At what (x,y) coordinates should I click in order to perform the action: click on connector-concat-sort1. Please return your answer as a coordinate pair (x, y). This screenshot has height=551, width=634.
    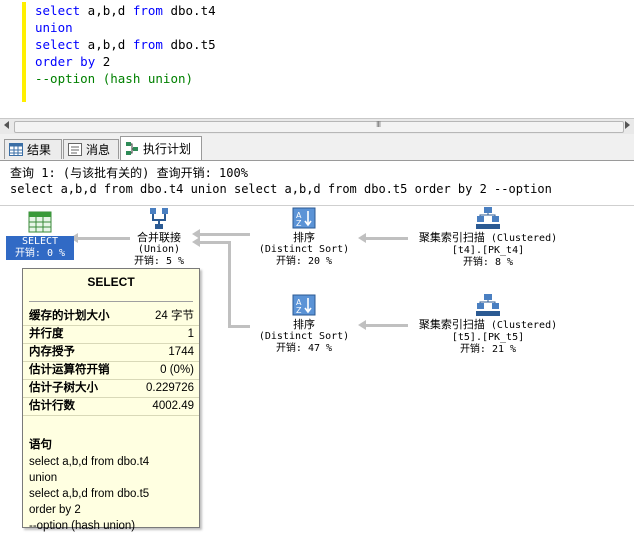
    Looking at the image, I should click on (223, 234).